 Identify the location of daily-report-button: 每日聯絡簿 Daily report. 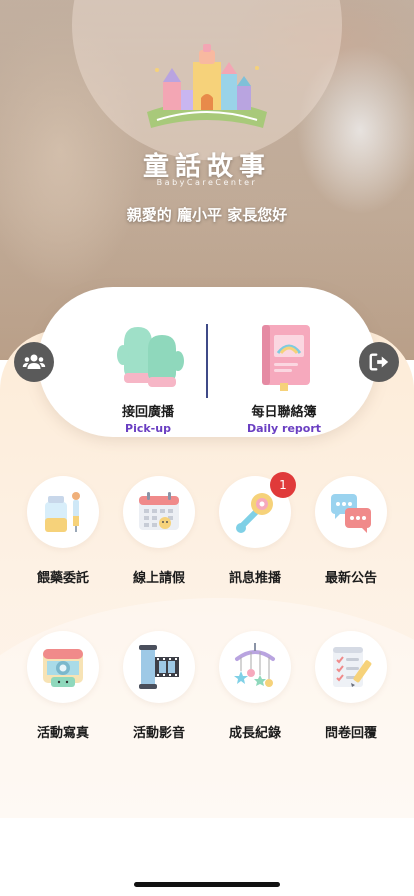
(284, 362).